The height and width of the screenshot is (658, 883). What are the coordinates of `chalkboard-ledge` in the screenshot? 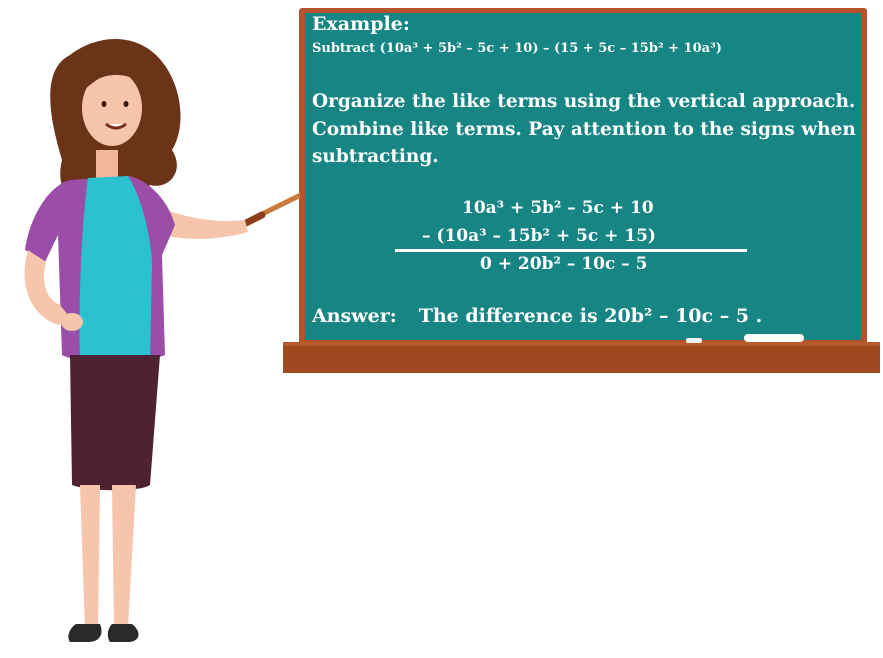 It's located at (581, 357).